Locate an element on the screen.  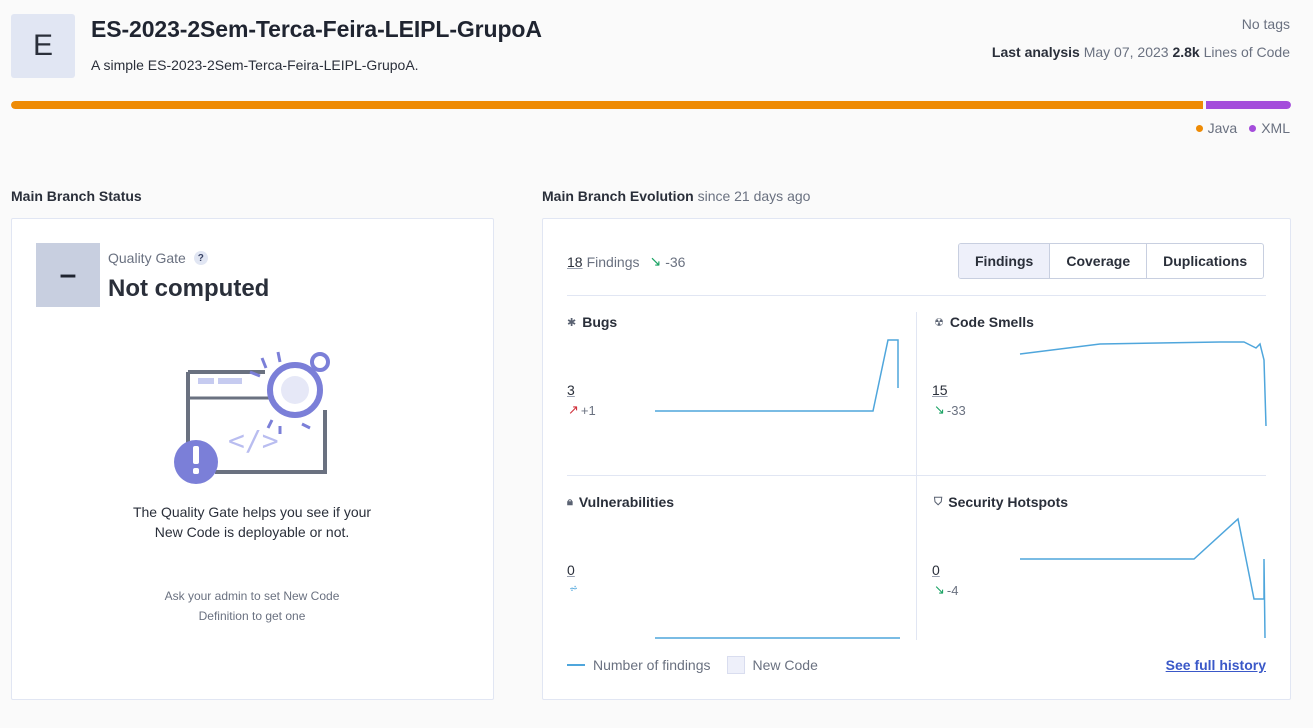
vulnerabilities-sparkline is located at coordinates (777, 638).